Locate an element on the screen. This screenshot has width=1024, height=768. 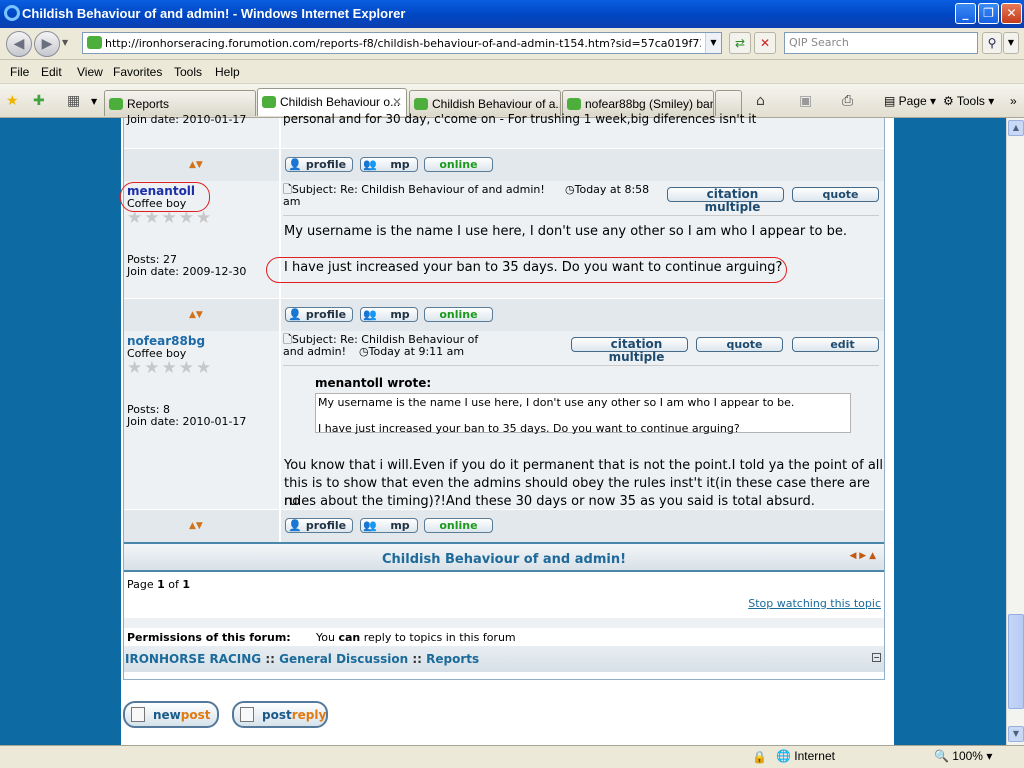
menu-favorites: Favorites is located at coordinates (137, 72).